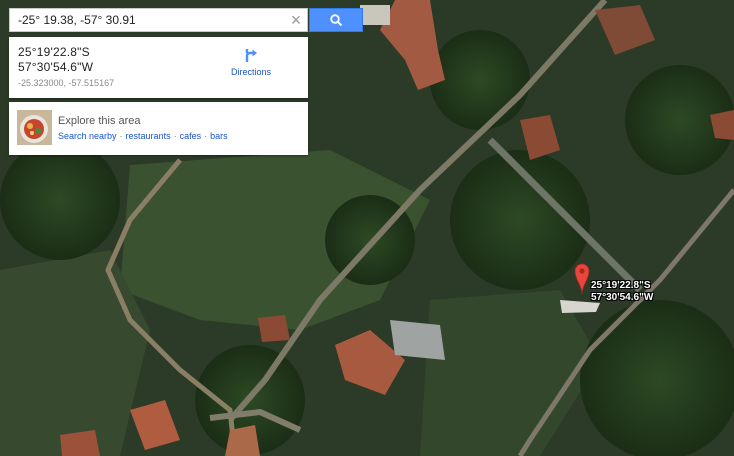 Image resolution: width=734 pixels, height=456 pixels. Describe the element at coordinates (66, 83) in the screenshot. I see `decimal-coordinates: -25.323000, -57.515167` at that location.